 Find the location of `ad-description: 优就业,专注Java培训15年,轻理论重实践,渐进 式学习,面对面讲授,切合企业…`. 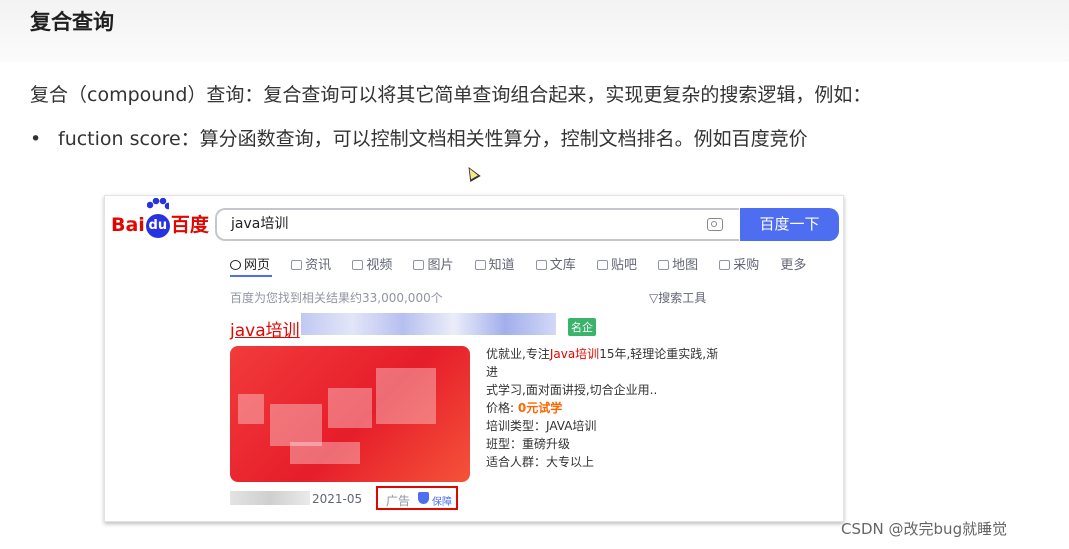

ad-description: 优就业,专注Java培训15年,轻理论重实践,渐进 式学习,面对面讲授,切合企业… is located at coordinates (606, 408).